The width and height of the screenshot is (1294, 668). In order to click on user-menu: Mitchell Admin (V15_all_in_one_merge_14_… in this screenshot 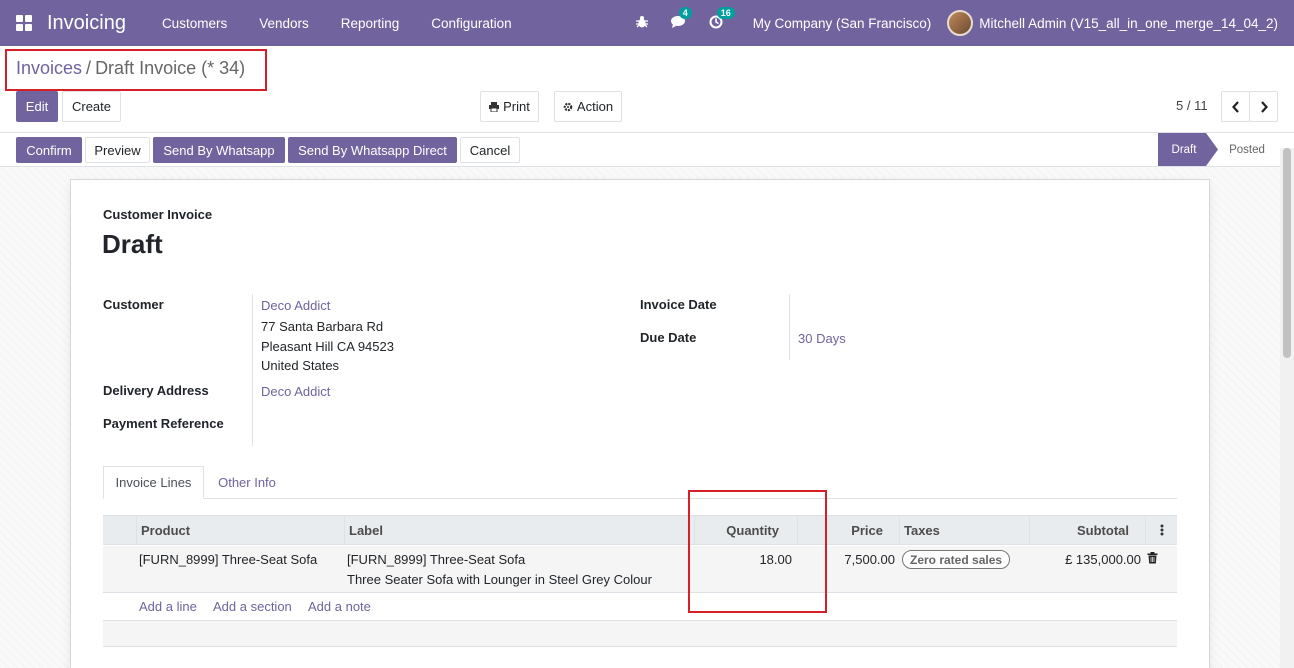, I will do `click(1128, 23)`.